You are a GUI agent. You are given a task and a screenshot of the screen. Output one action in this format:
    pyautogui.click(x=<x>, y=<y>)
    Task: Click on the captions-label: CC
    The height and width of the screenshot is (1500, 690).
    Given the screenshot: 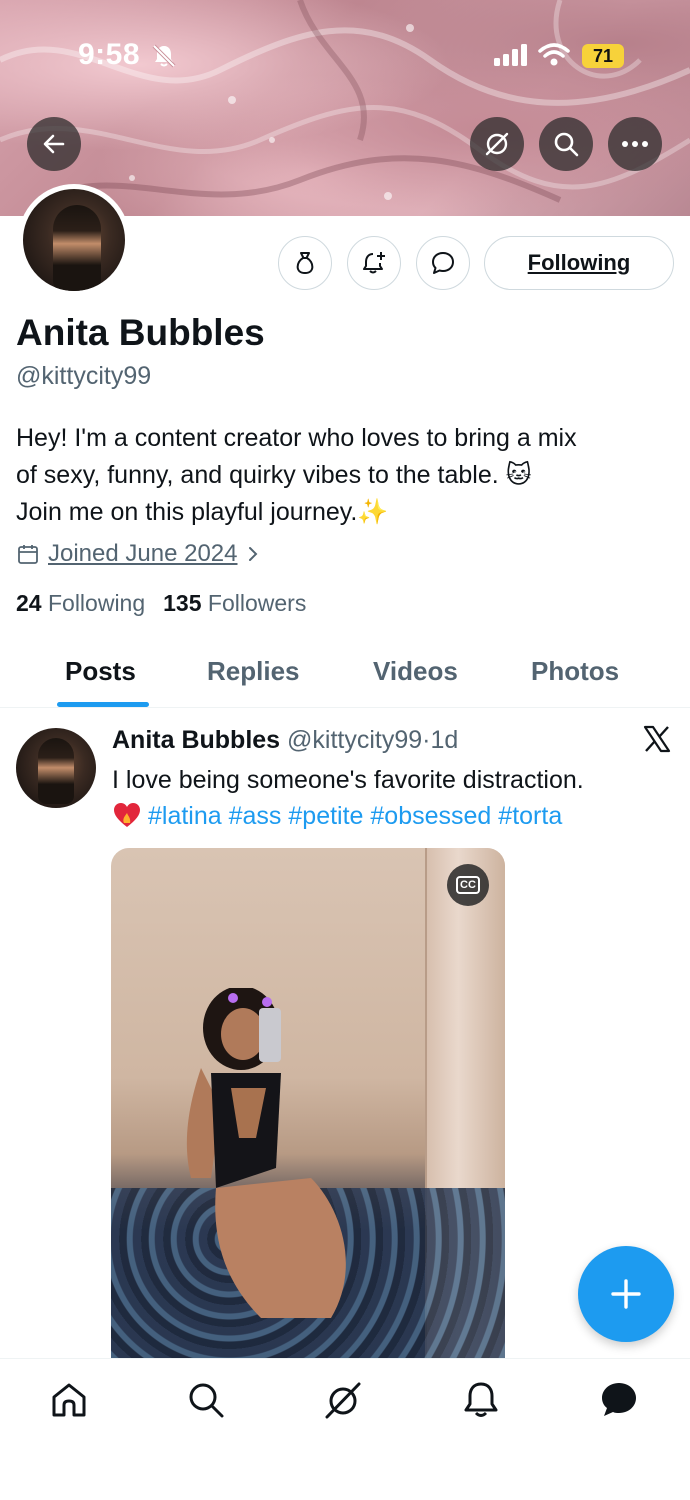 What is the action you would take?
    pyautogui.click(x=468, y=885)
    